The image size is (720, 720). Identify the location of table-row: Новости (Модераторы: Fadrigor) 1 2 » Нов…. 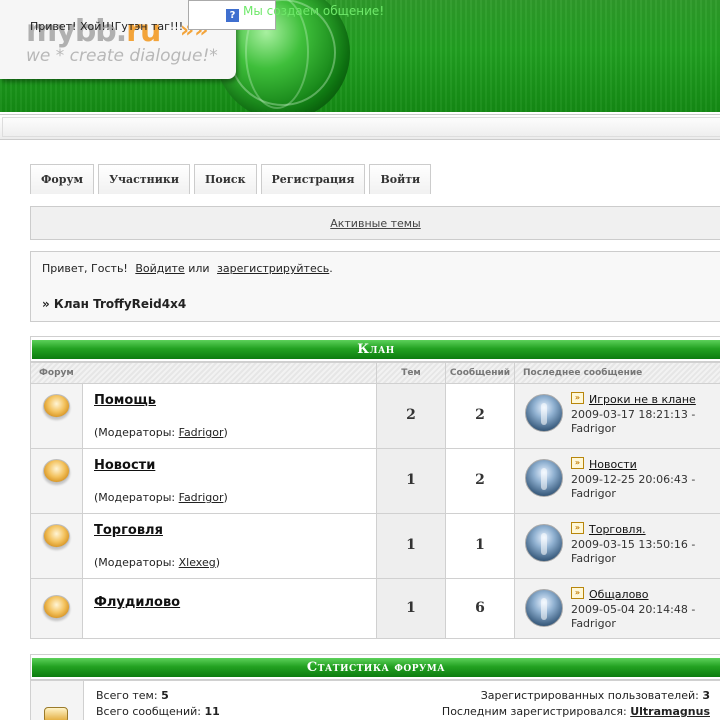
(375, 481).